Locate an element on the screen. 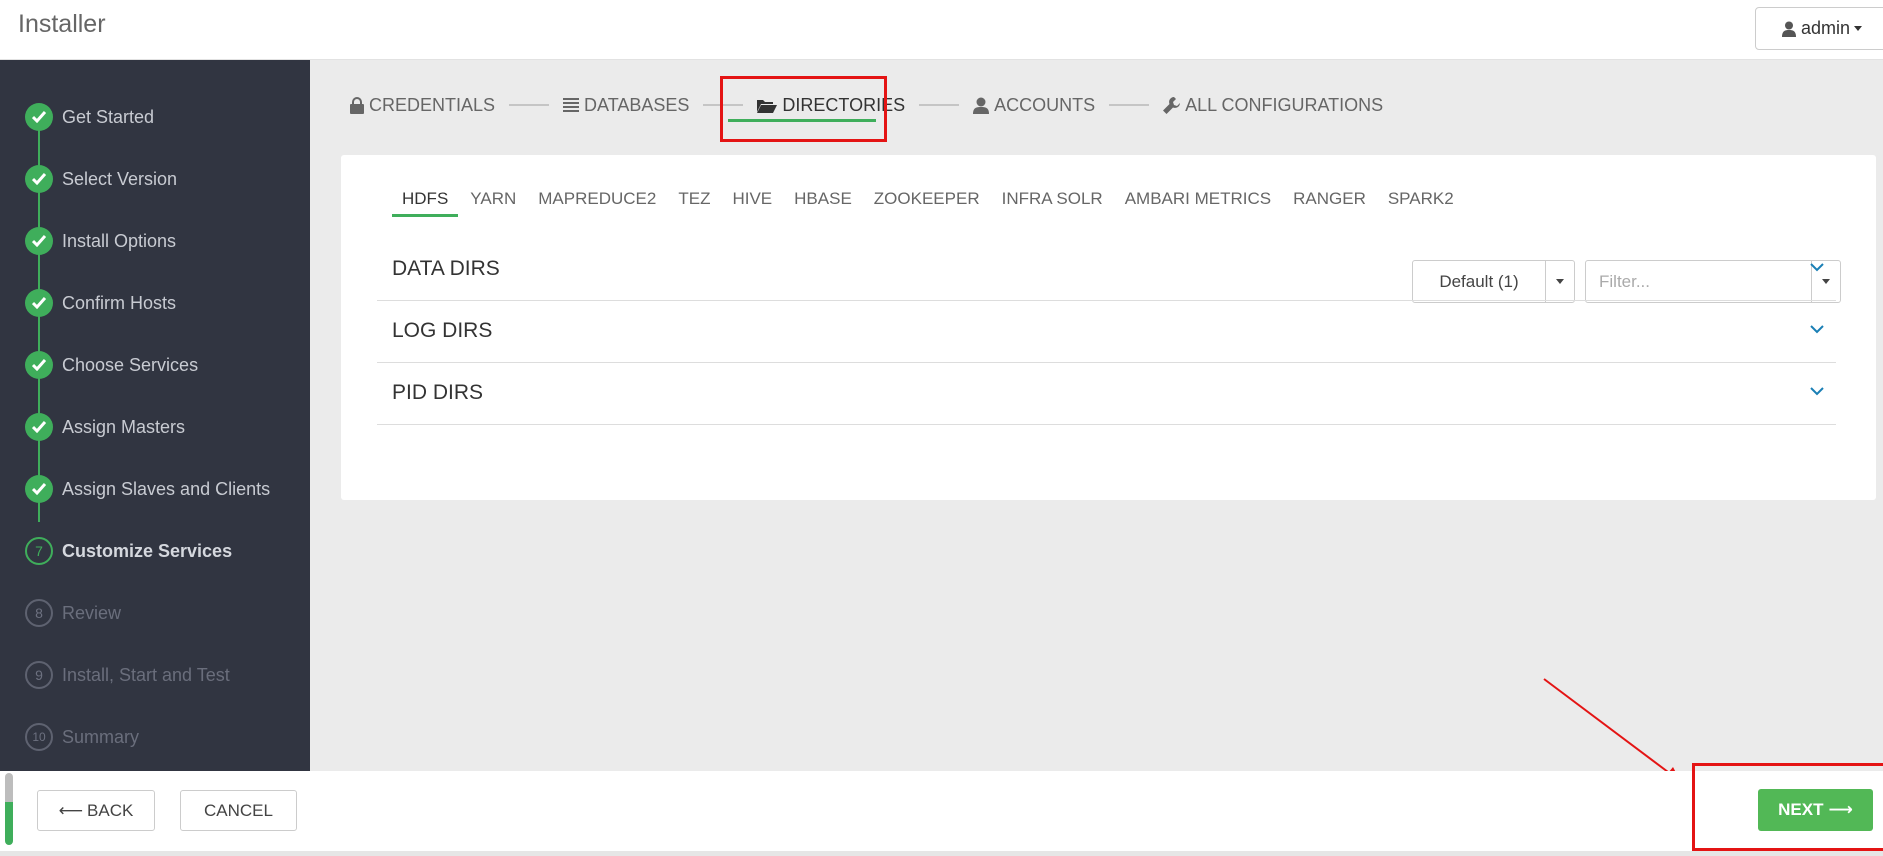  section-title: LOG DIRS is located at coordinates (442, 330).